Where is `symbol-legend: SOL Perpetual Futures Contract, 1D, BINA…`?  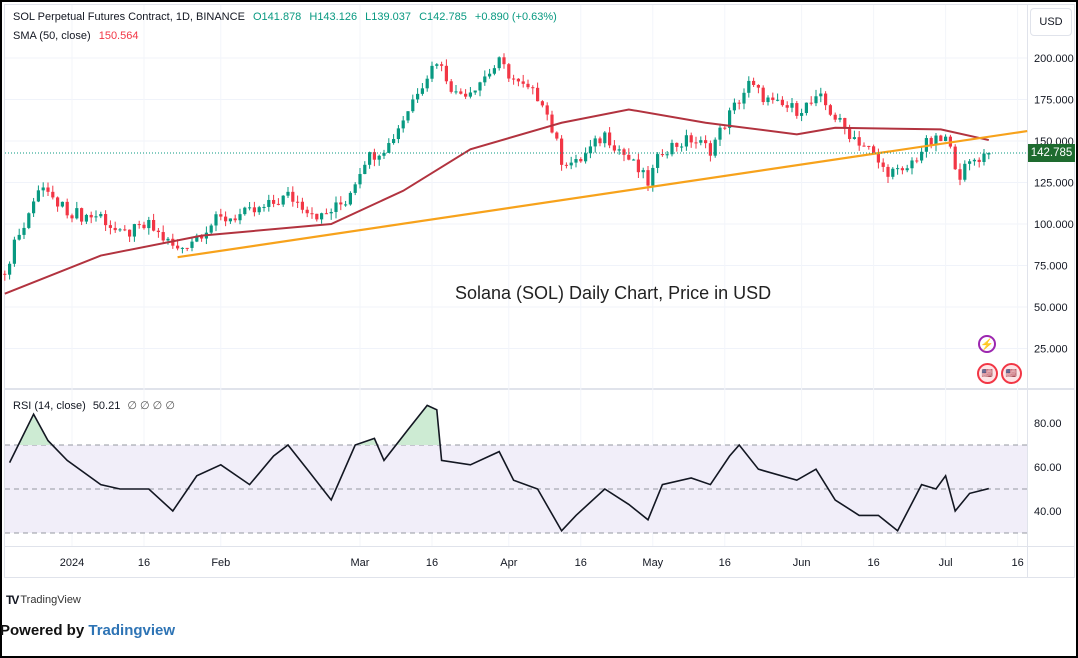 symbol-legend: SOL Perpetual Futures Contract, 1D, BINA… is located at coordinates (287, 17).